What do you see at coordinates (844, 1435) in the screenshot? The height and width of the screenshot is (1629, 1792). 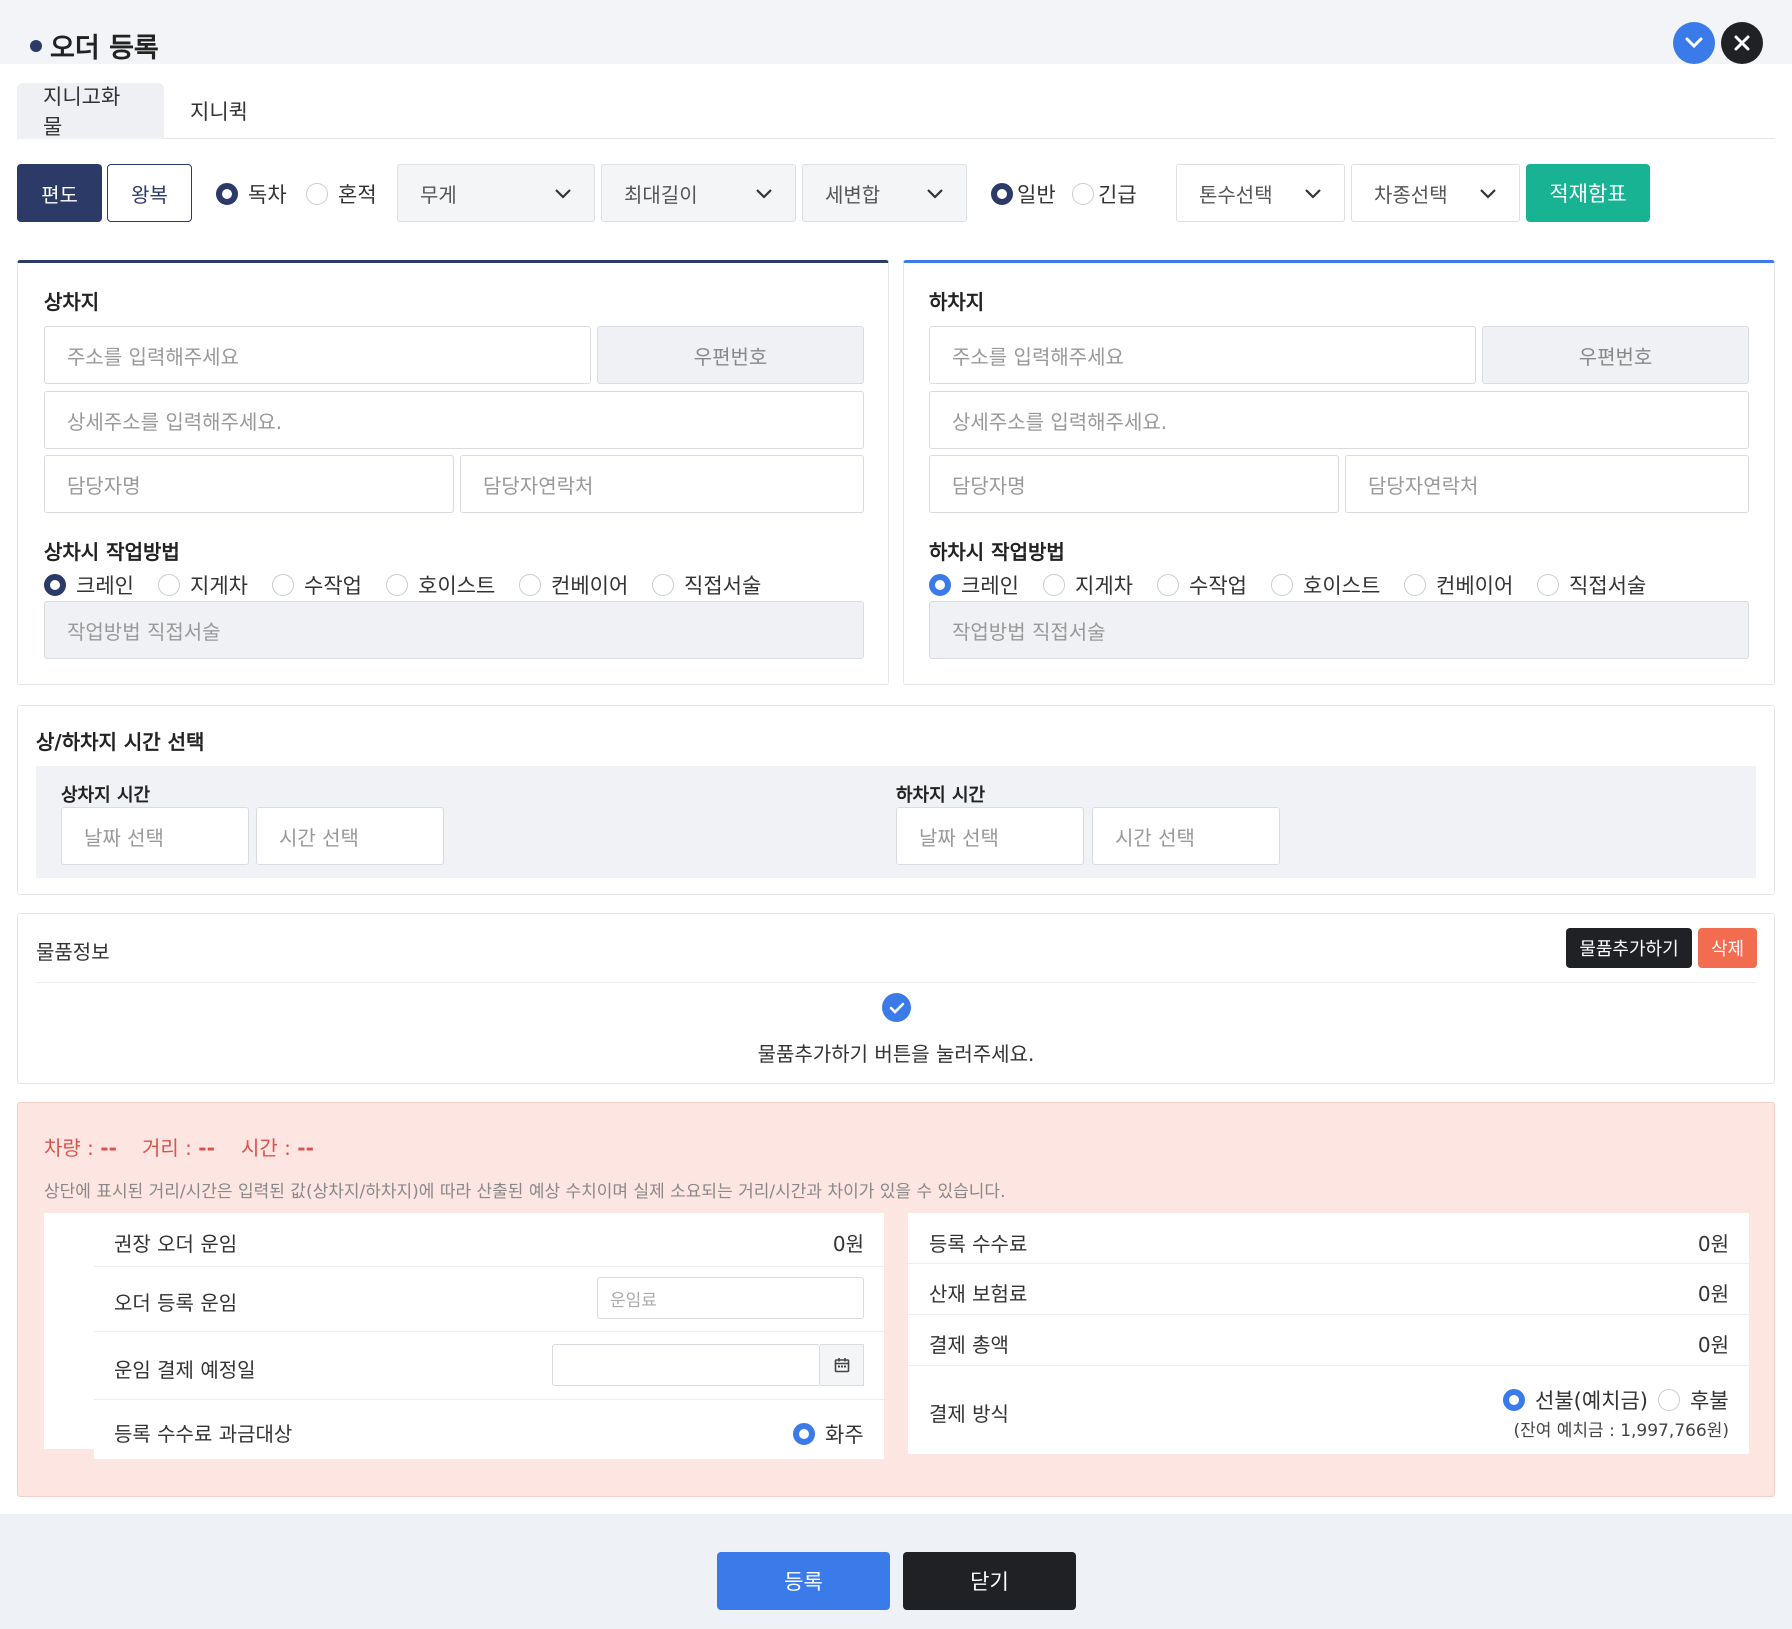 I see `radio-label: 화주` at bounding box center [844, 1435].